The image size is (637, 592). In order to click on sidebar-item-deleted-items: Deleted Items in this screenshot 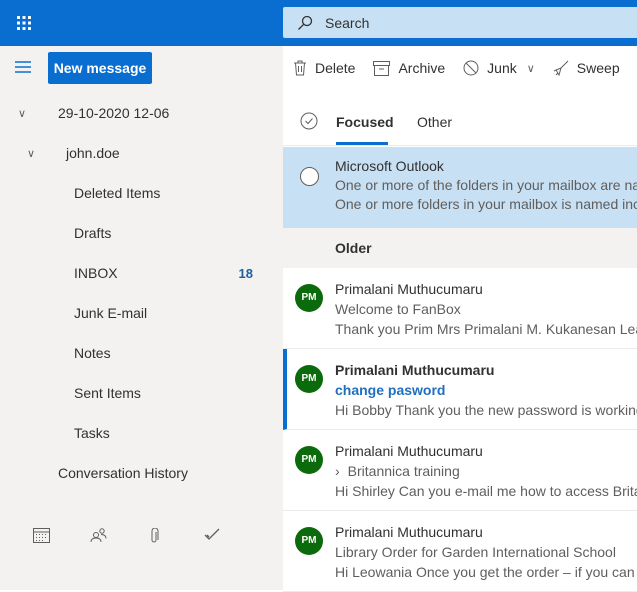, I will do `click(141, 193)`.